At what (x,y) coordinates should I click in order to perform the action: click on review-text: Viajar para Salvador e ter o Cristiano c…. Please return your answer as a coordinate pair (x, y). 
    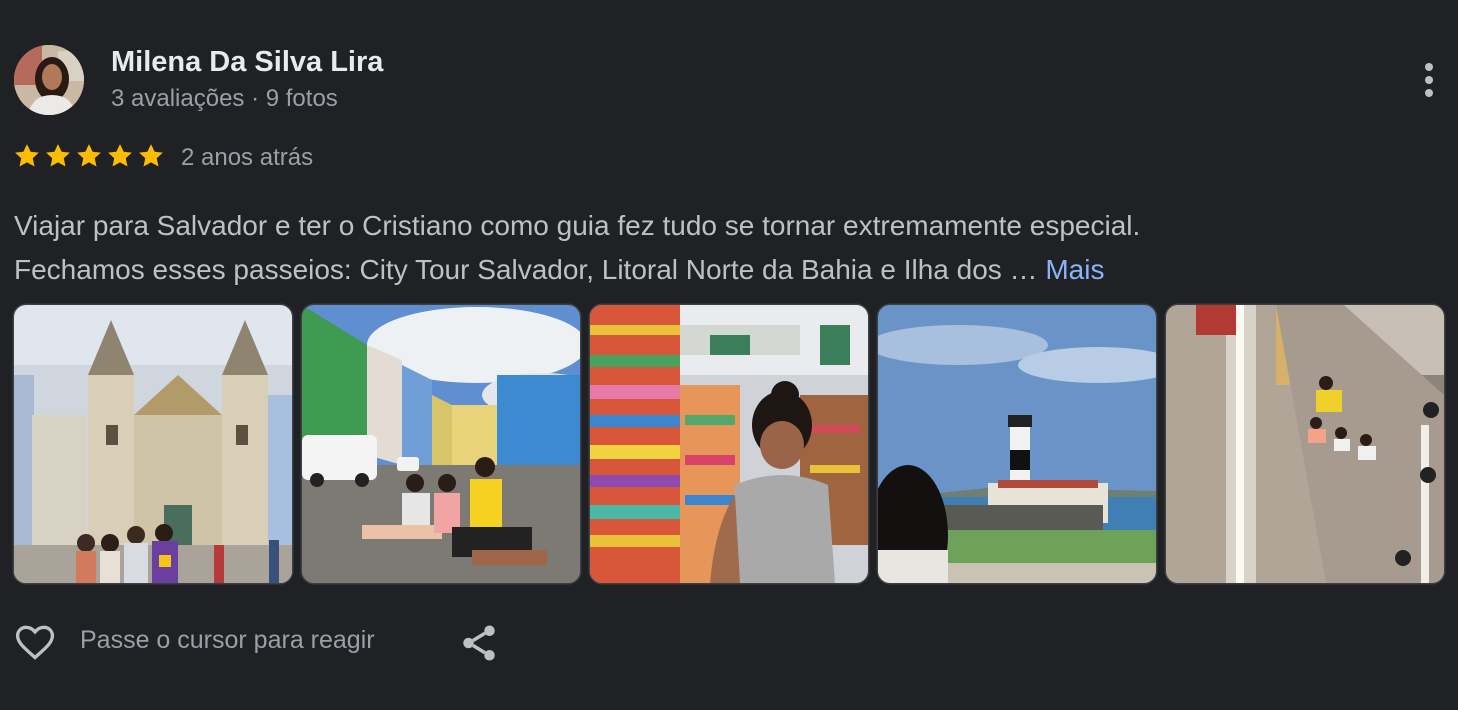
    Looking at the image, I should click on (724, 248).